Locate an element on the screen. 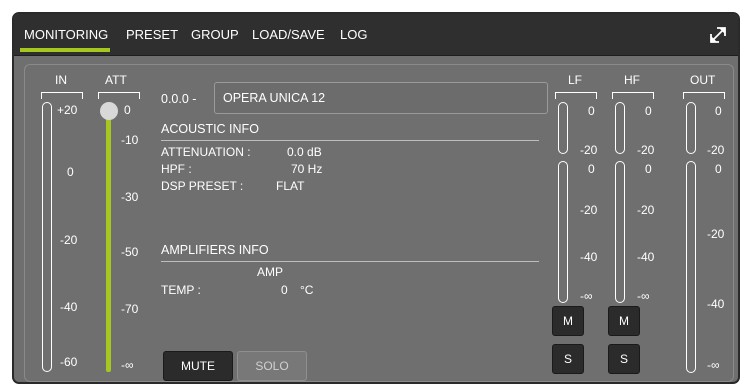  tab-preset: PRESET is located at coordinates (152, 34).